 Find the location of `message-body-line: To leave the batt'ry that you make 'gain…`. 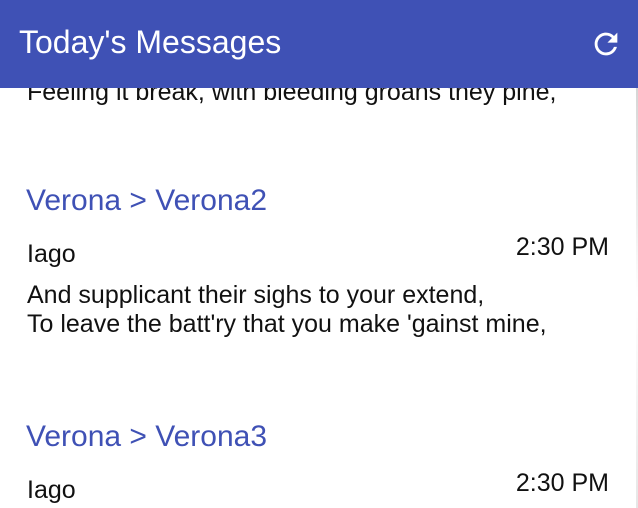

message-body-line: To leave the batt'ry that you make 'gain… is located at coordinates (287, 324).